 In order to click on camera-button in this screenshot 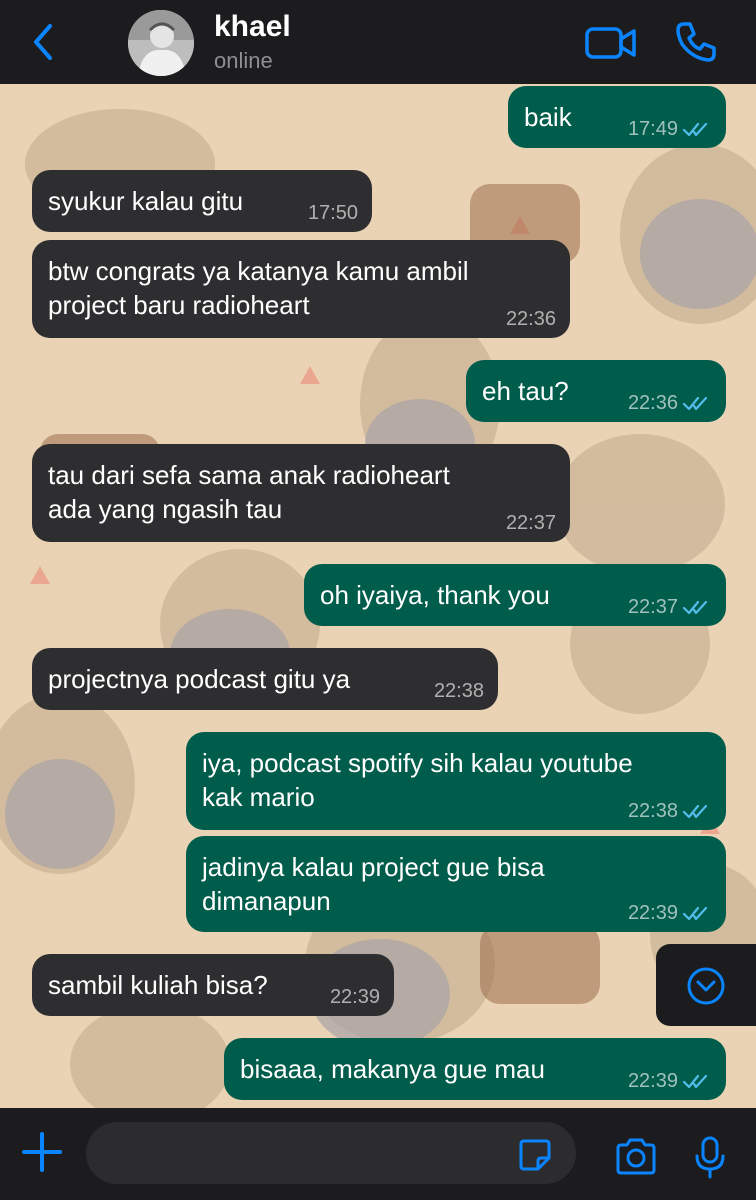, I will do `click(636, 1157)`.